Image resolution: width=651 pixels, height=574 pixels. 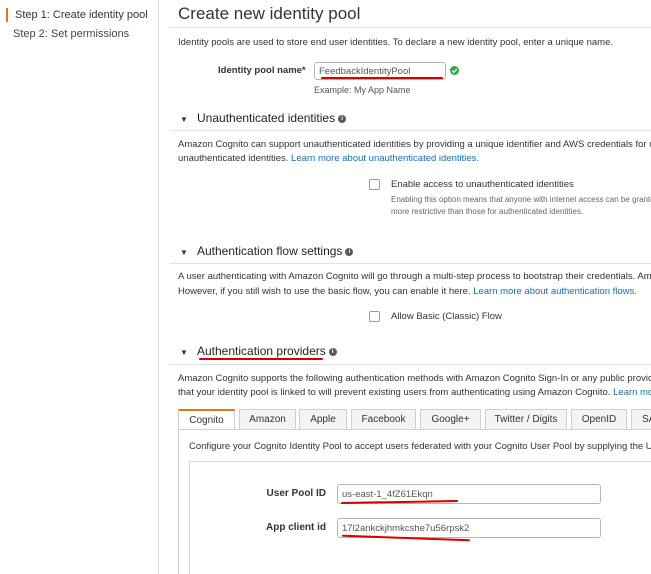 What do you see at coordinates (555, 291) in the screenshot?
I see `authflow-learn-more-link: Learn more about authentication flows.` at bounding box center [555, 291].